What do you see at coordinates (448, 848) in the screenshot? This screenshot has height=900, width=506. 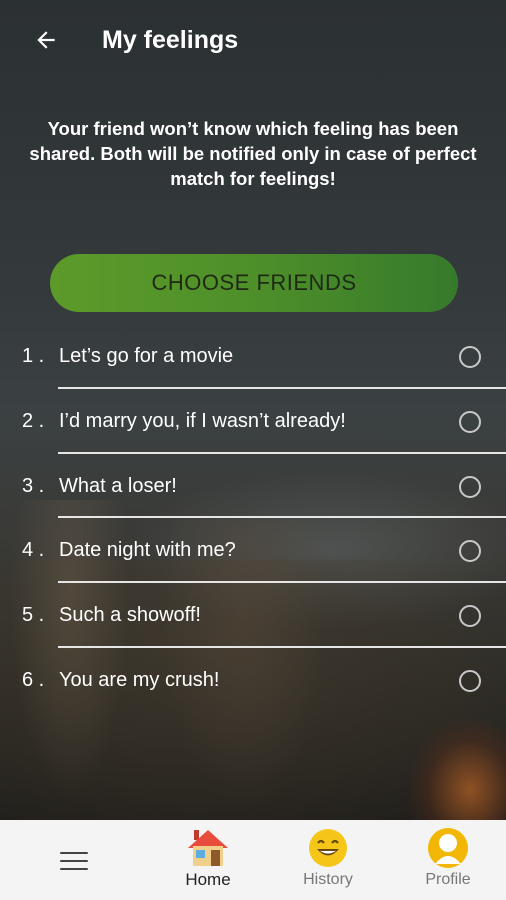 I see `user-avatar-icon` at bounding box center [448, 848].